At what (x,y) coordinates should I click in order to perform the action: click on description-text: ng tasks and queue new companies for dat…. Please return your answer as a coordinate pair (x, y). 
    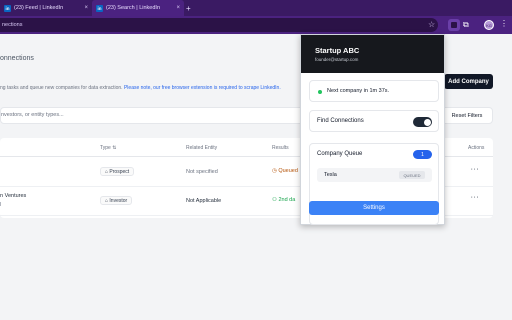
    Looking at the image, I should click on (61, 88).